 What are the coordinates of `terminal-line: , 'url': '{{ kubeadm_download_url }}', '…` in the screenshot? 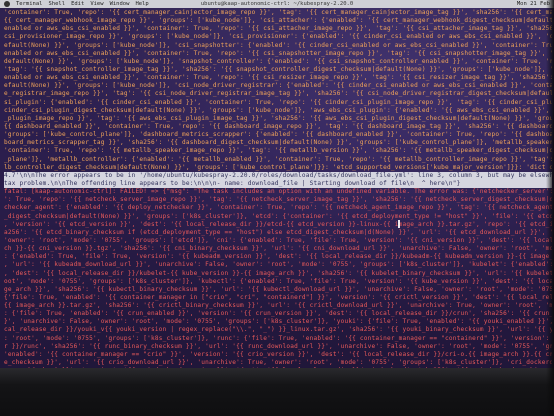 It's located at (278, 265).